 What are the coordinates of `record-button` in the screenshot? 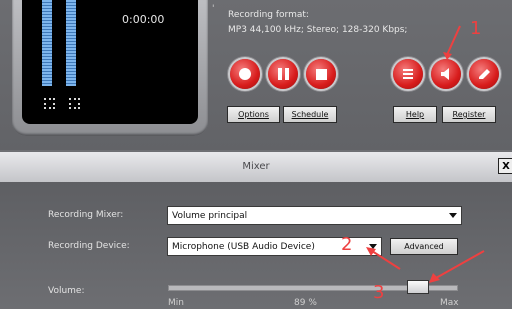 It's located at (245, 74).